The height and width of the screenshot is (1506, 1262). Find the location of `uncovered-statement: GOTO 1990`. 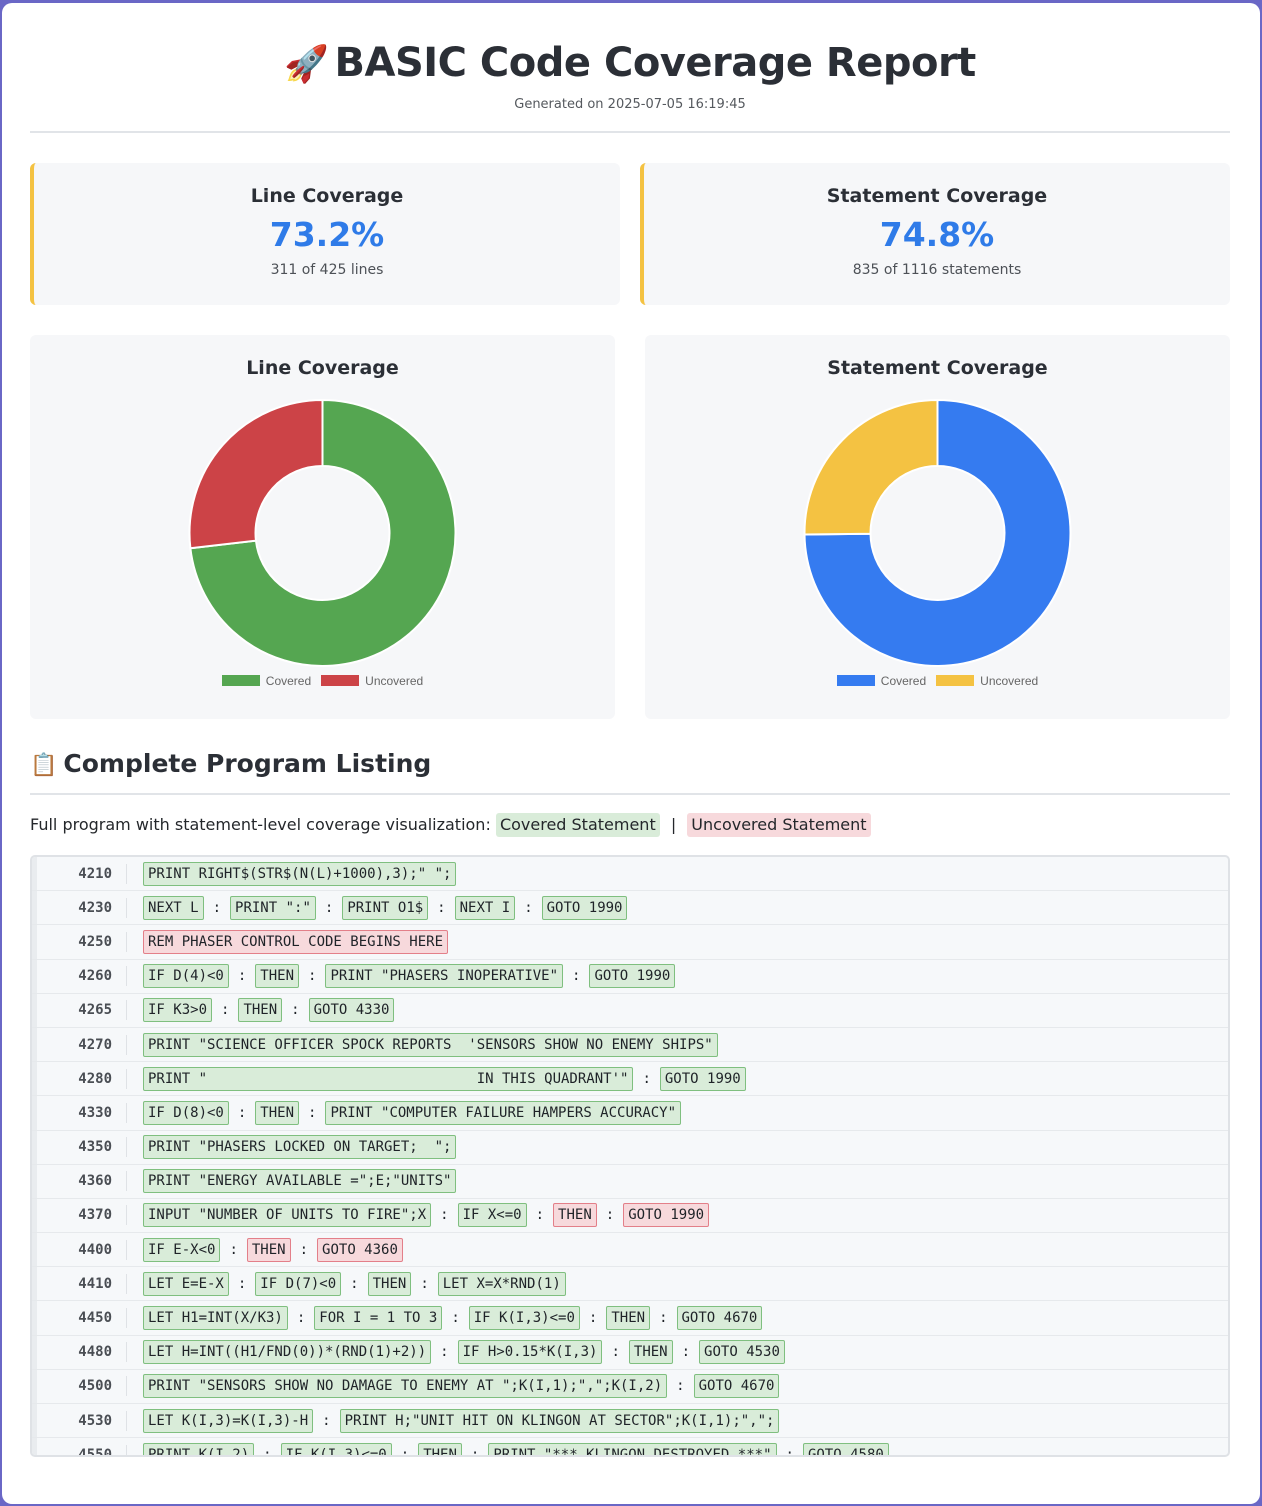

uncovered-statement: GOTO 1990 is located at coordinates (666, 1215).